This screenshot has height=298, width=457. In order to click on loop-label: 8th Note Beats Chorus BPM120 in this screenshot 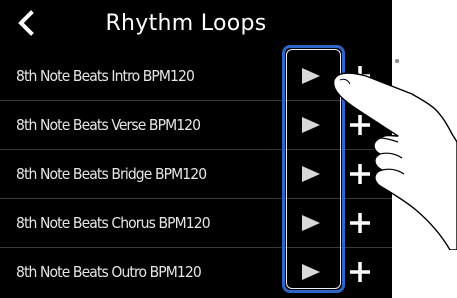, I will do `click(113, 223)`.